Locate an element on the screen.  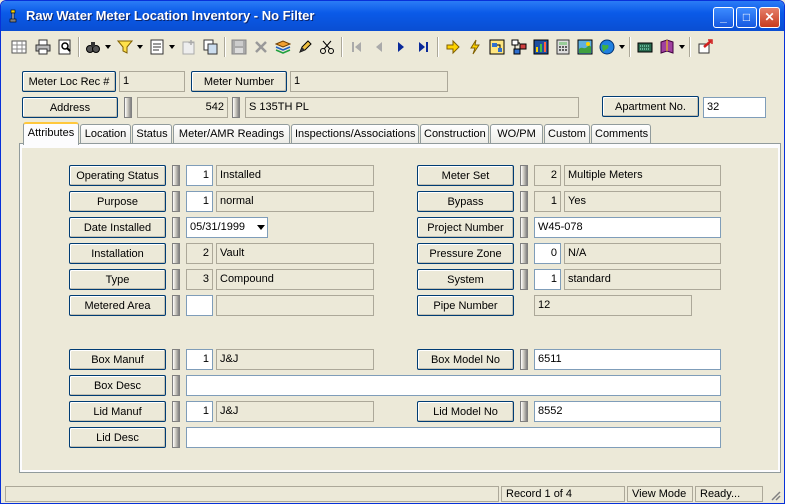
box-manuf-grip is located at coordinates (176, 359).